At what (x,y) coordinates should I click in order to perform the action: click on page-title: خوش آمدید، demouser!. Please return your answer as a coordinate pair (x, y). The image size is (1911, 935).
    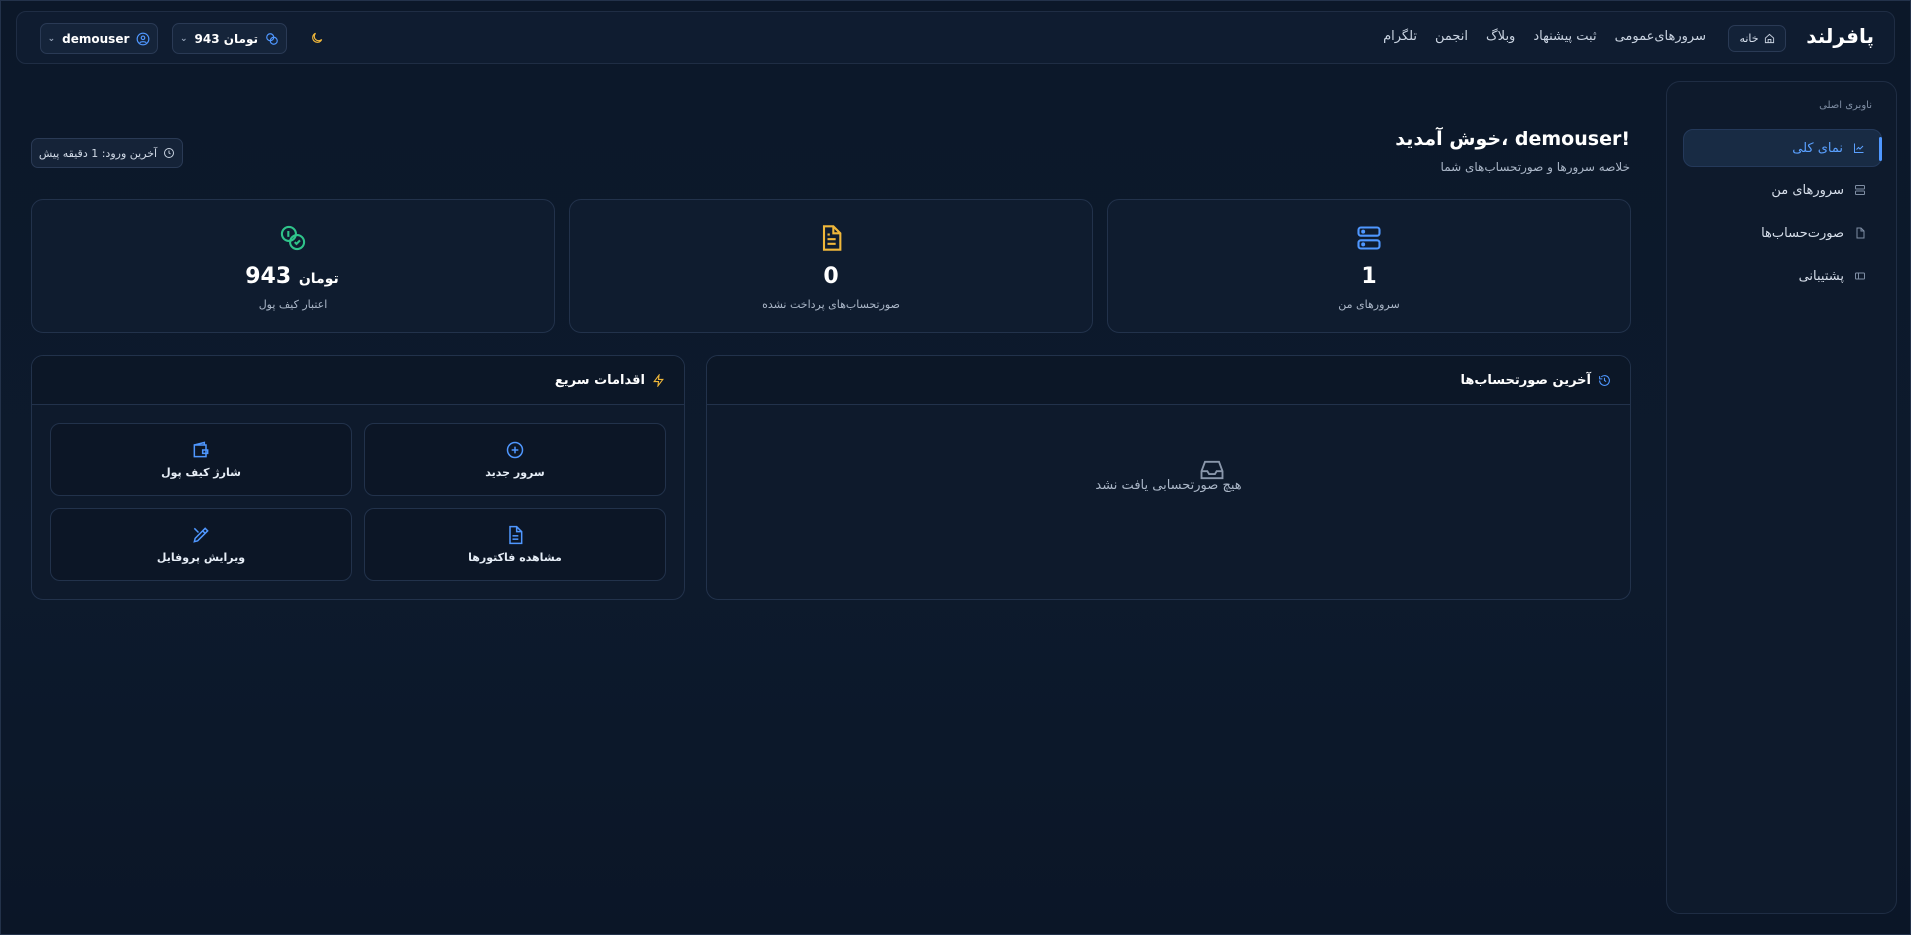
    Looking at the image, I should click on (1512, 139).